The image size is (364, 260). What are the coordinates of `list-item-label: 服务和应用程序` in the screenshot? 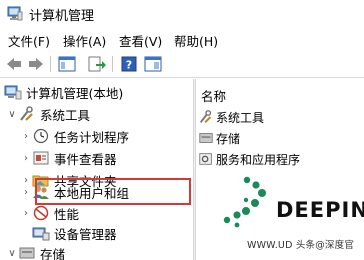 It's located at (258, 159).